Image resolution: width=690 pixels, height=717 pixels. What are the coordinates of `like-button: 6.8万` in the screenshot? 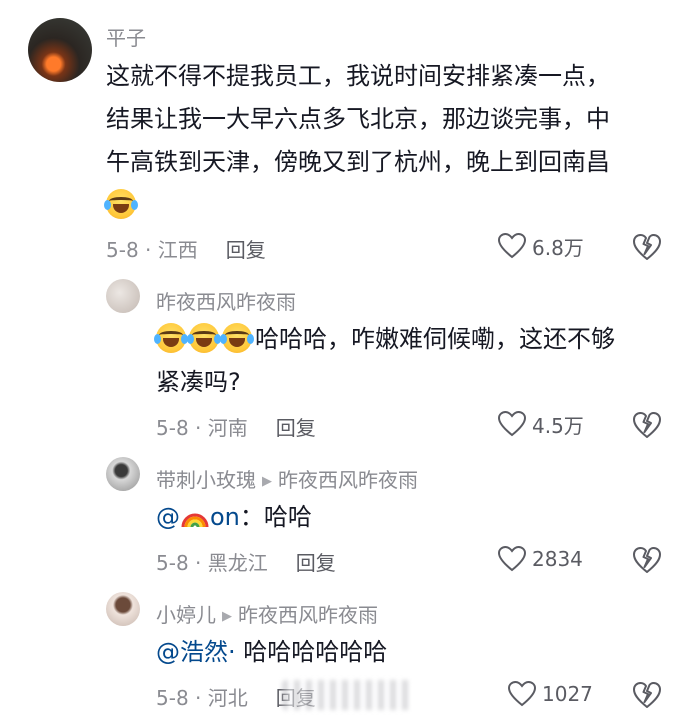 It's located at (541, 246).